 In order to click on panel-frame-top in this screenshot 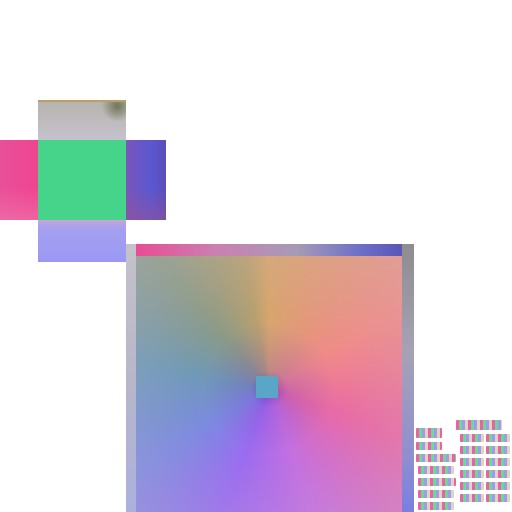, I will do `click(269, 250)`.